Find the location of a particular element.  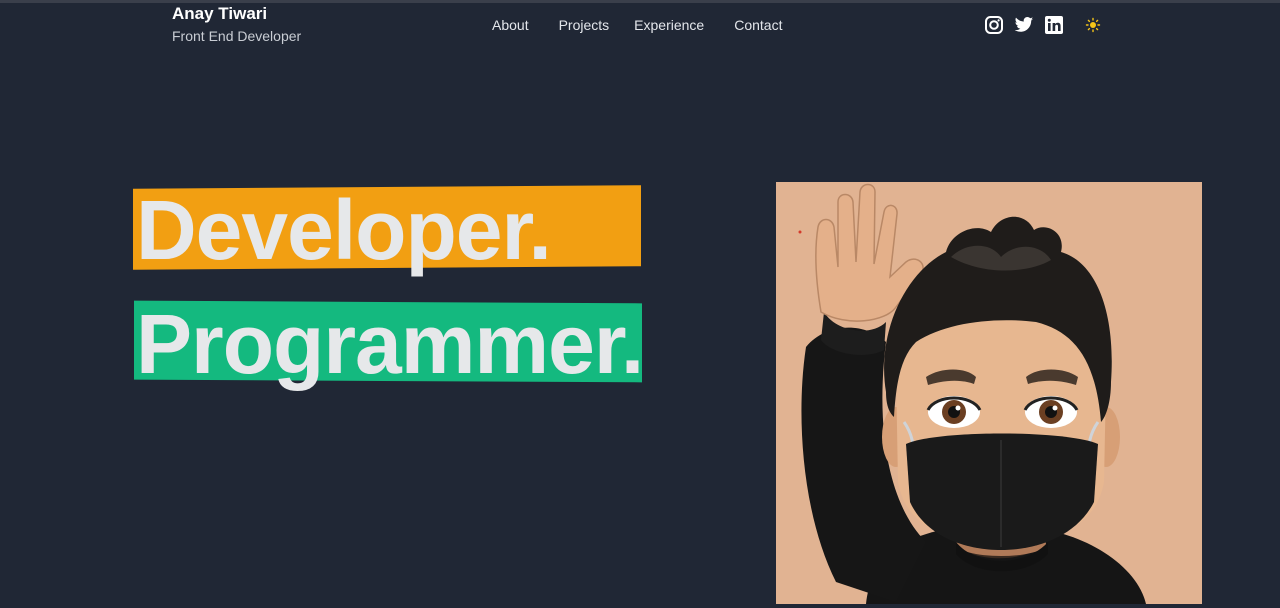

hero-line-developer: Developer. is located at coordinates (344, 230).